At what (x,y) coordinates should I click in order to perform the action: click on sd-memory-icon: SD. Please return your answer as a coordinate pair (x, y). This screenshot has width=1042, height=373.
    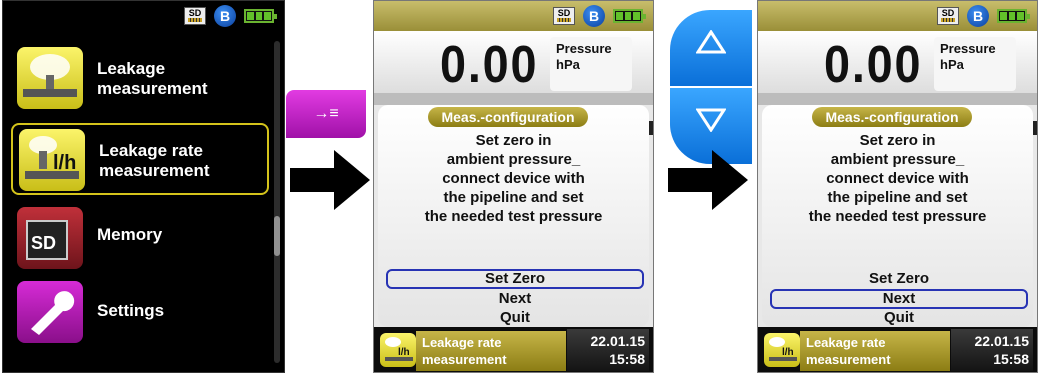
    Looking at the image, I should click on (50, 238).